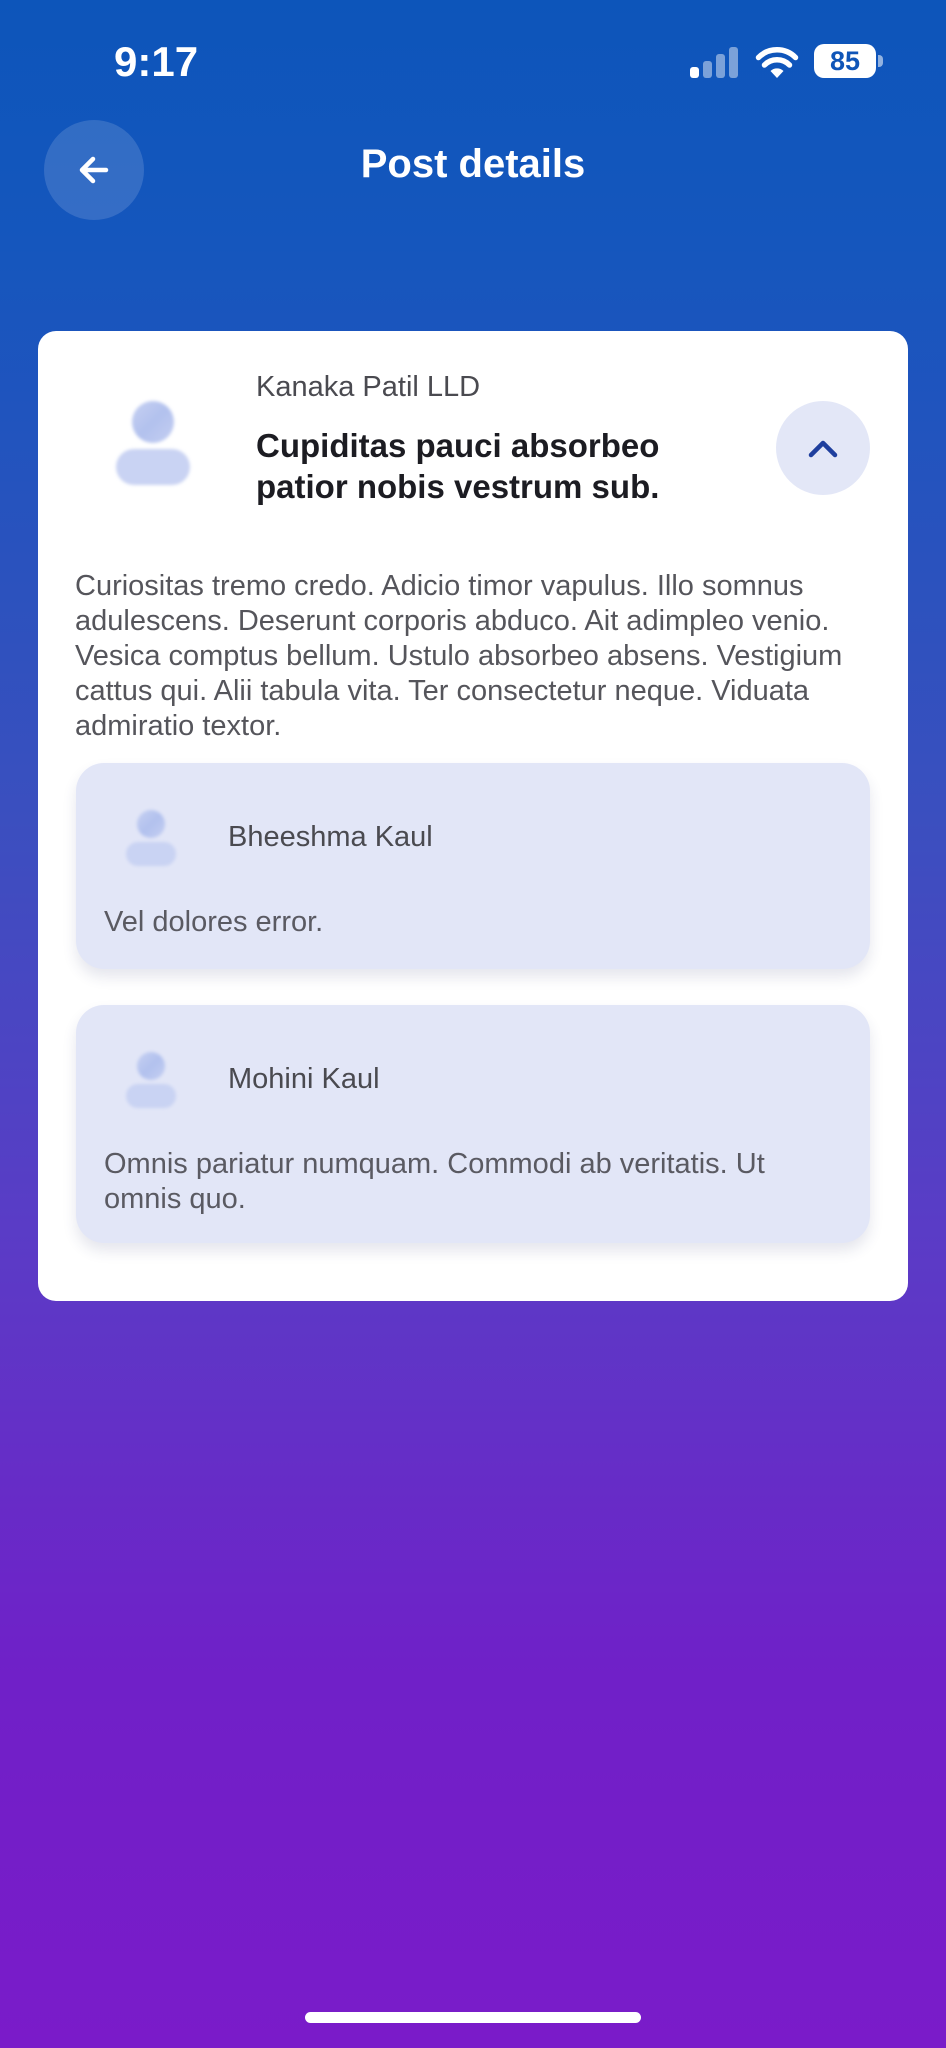  I want to click on battery-level: 85, so click(845, 60).